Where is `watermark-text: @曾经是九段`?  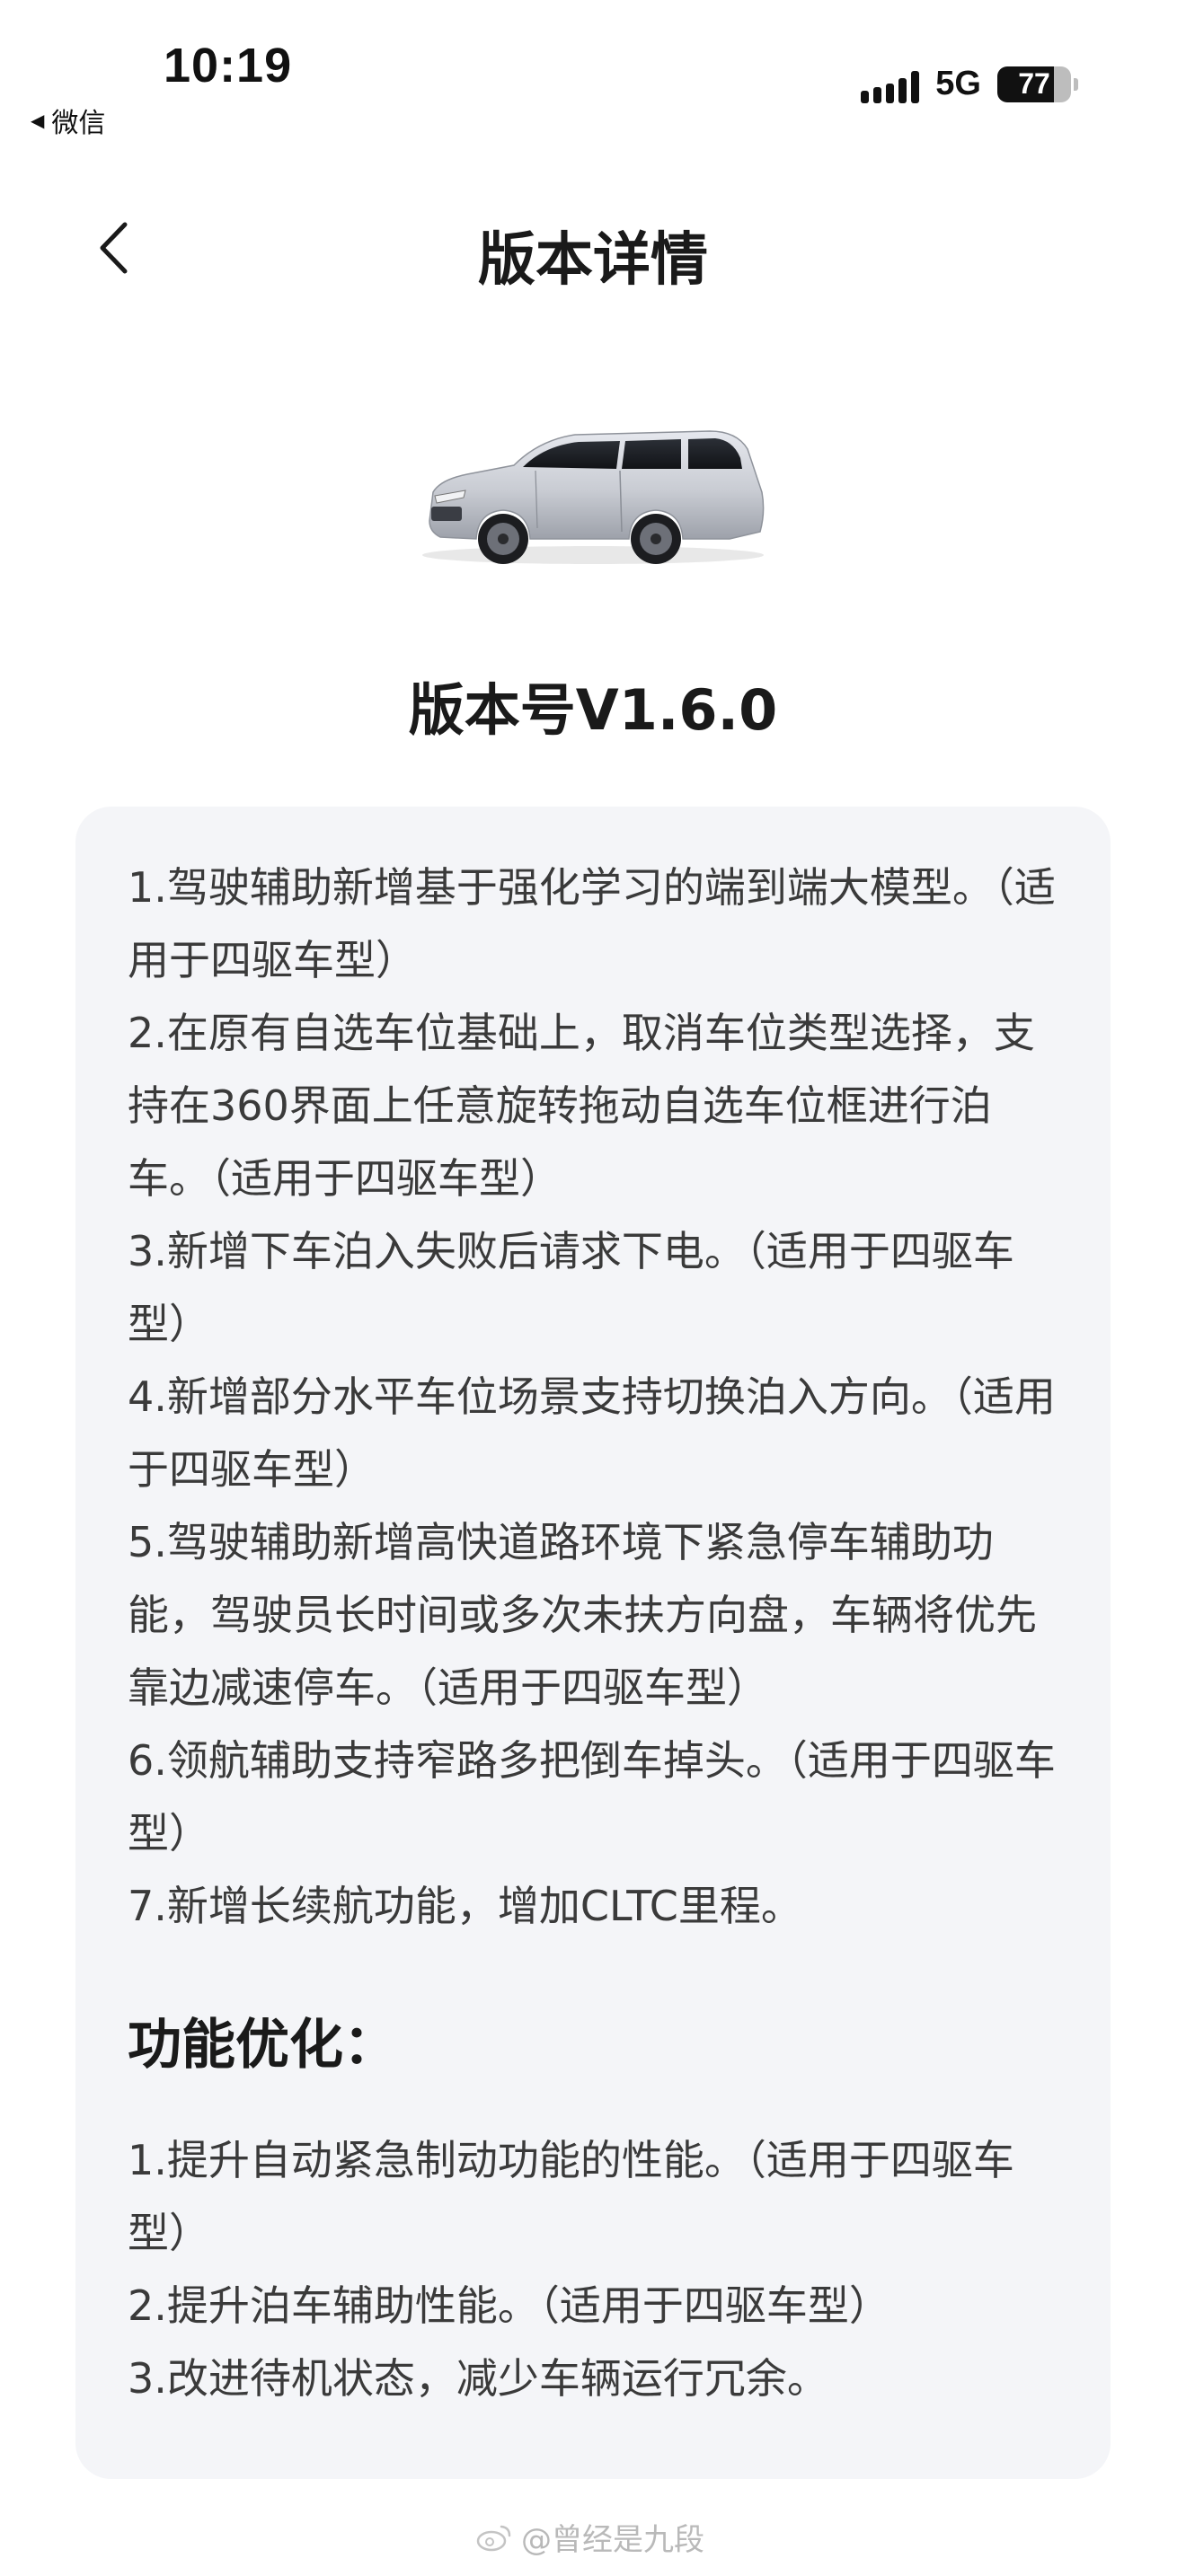
watermark-text: @曾经是九段 is located at coordinates (612, 2540).